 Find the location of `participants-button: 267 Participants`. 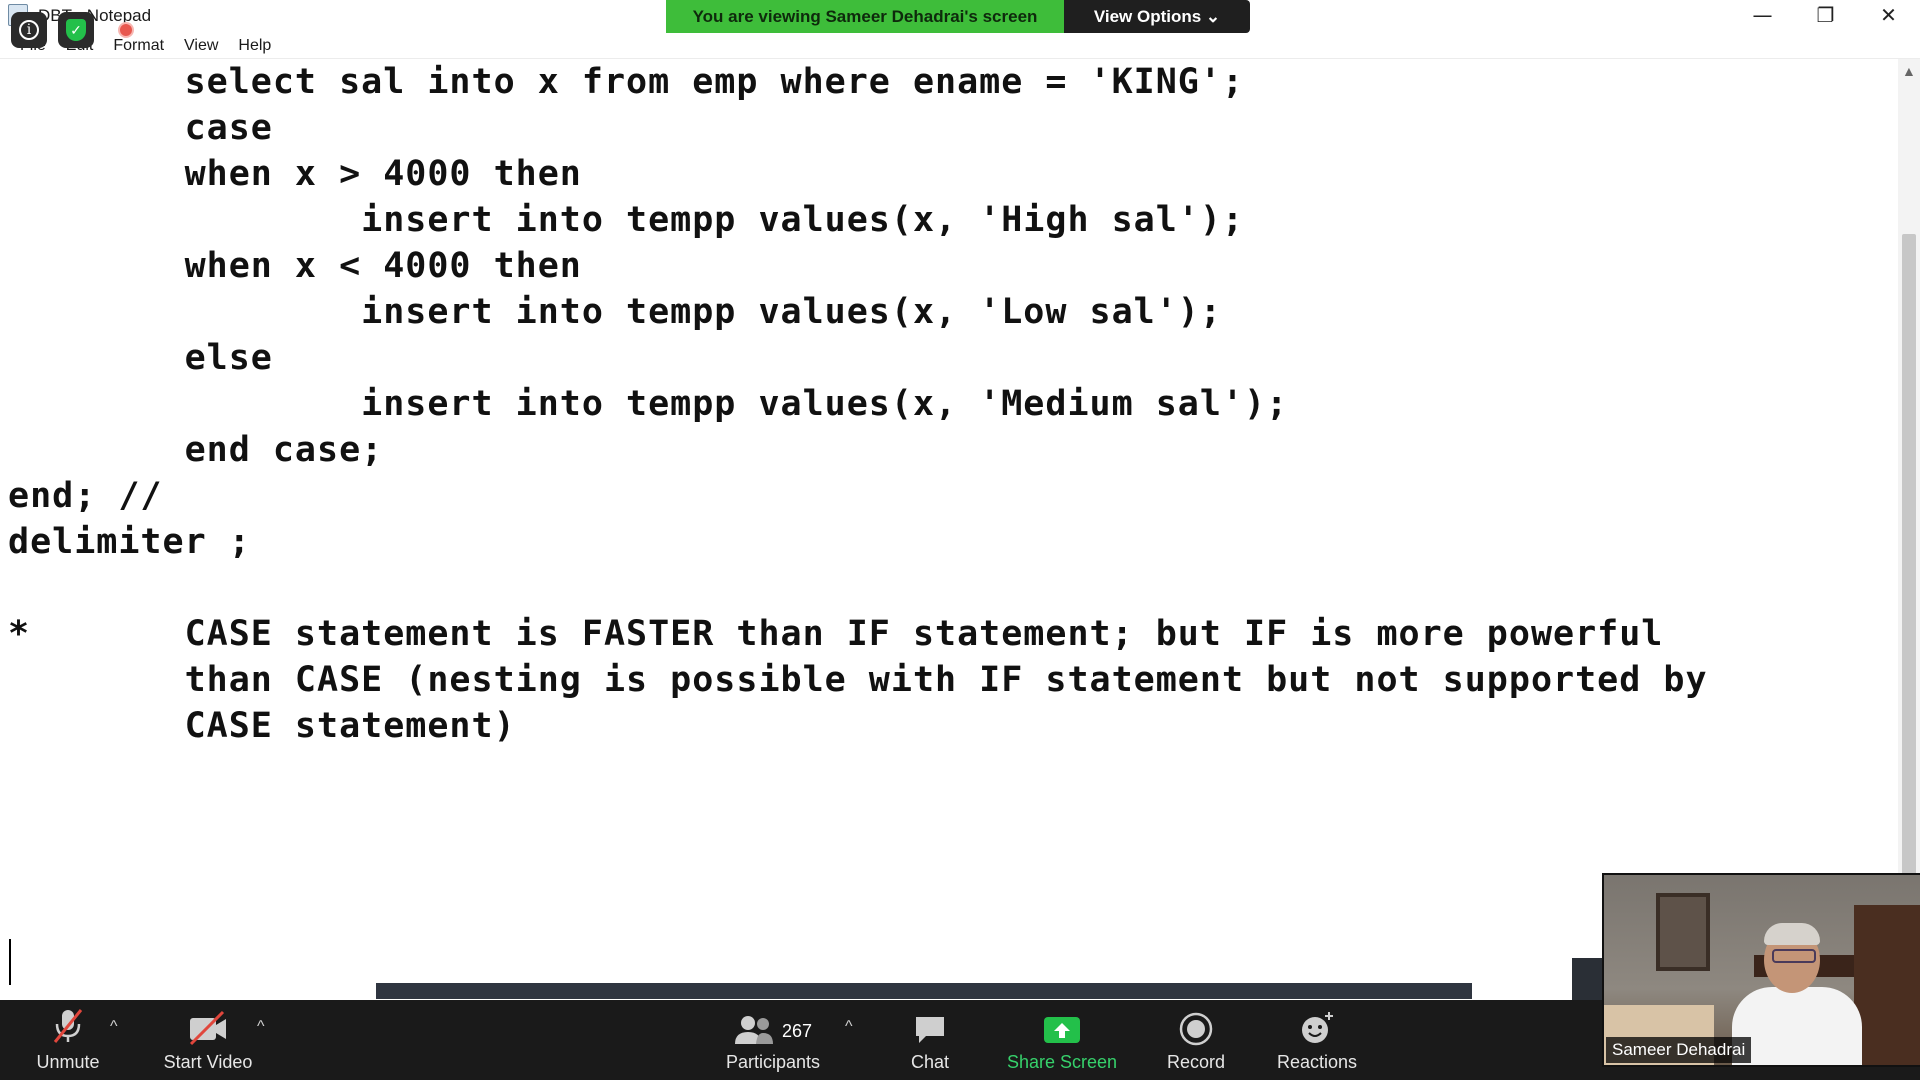

participants-button: 267 Participants is located at coordinates (773, 1040).